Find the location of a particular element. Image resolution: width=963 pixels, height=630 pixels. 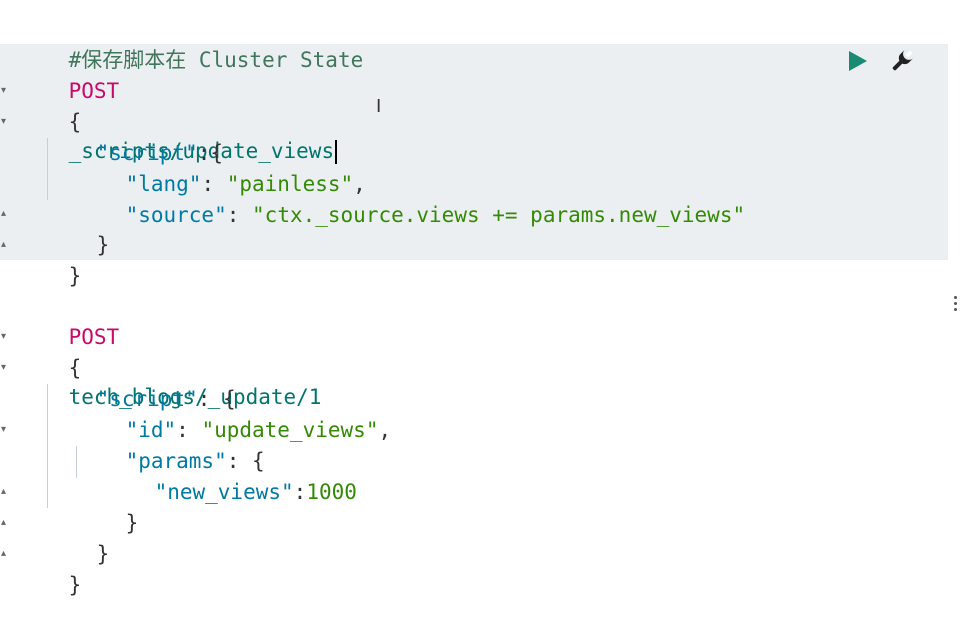

text-cursor-icon: I is located at coordinates (379, 106).